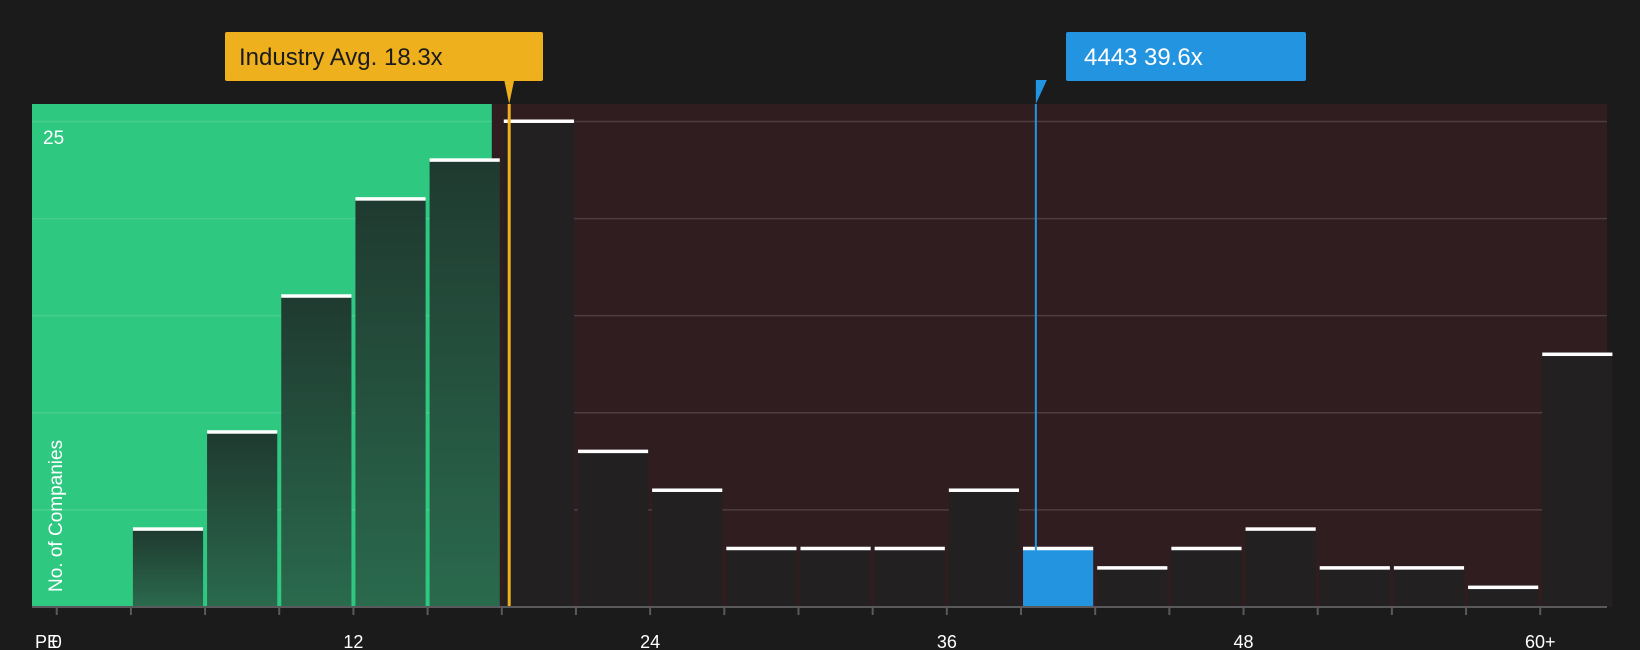  I want to click on company-pe-pointer, so click(1041, 92).